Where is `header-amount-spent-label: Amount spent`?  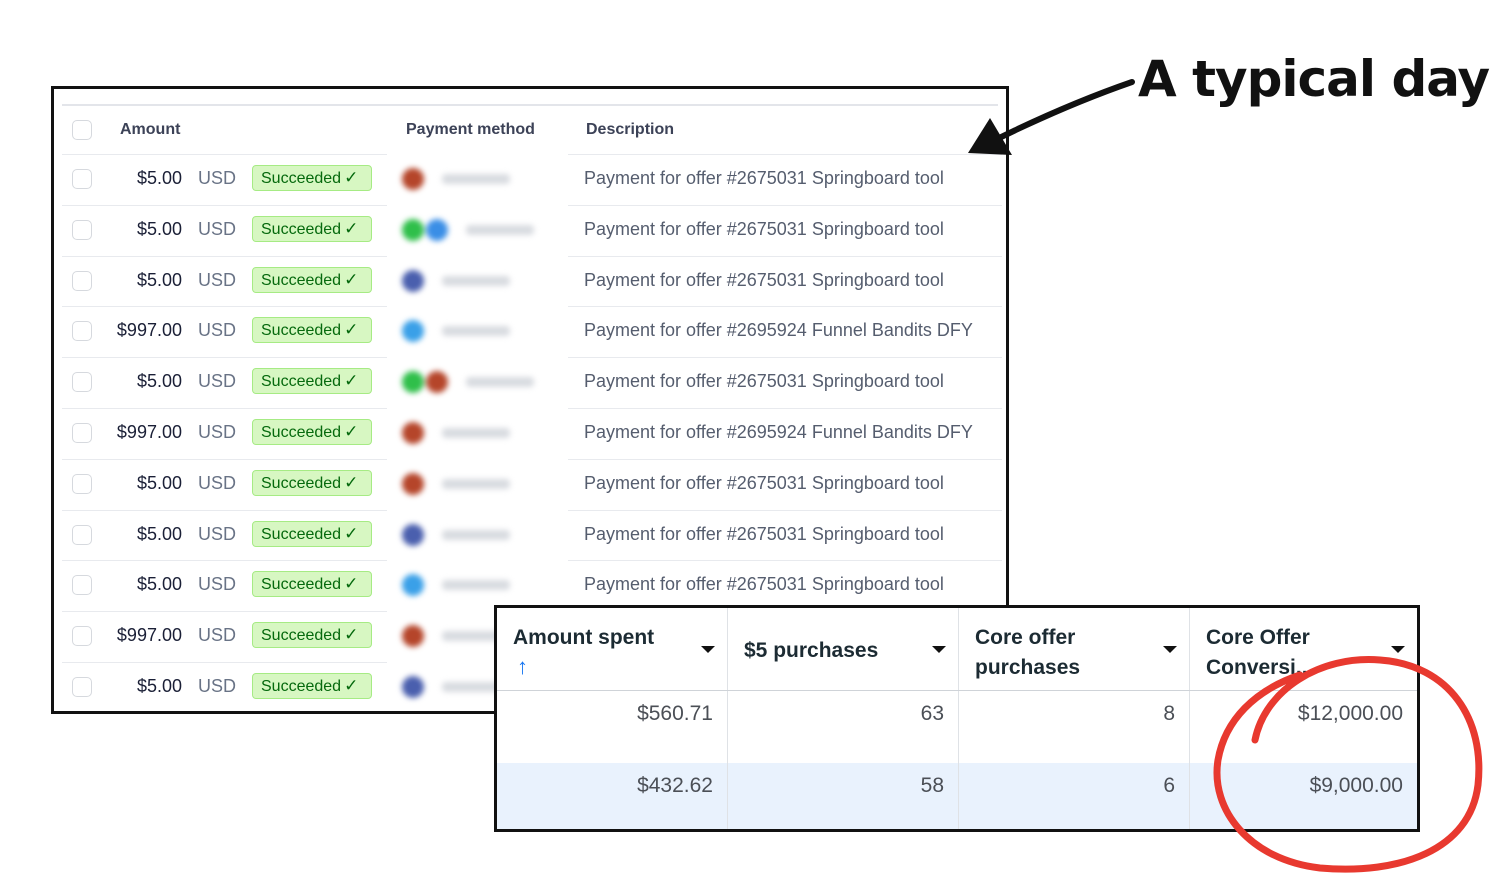 header-amount-spent-label: Amount spent is located at coordinates (584, 637).